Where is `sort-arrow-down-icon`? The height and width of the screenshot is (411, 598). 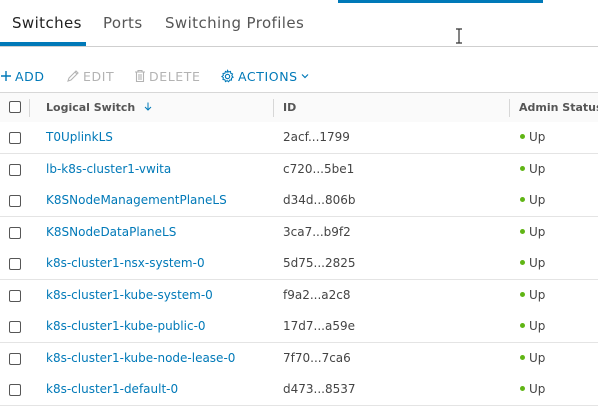 sort-arrow-down-icon is located at coordinates (148, 106).